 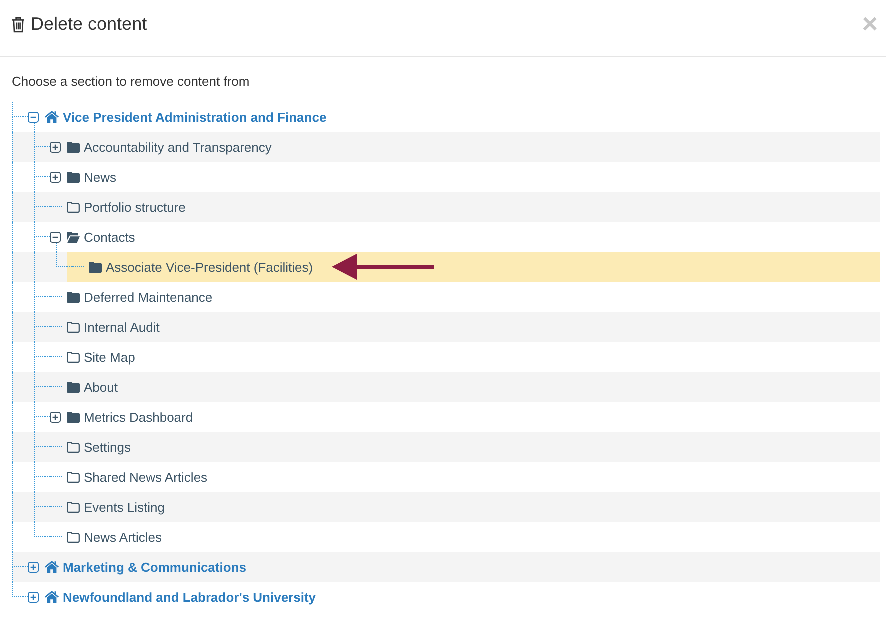 What do you see at coordinates (107, 447) in the screenshot?
I see `tree-item: Settings` at bounding box center [107, 447].